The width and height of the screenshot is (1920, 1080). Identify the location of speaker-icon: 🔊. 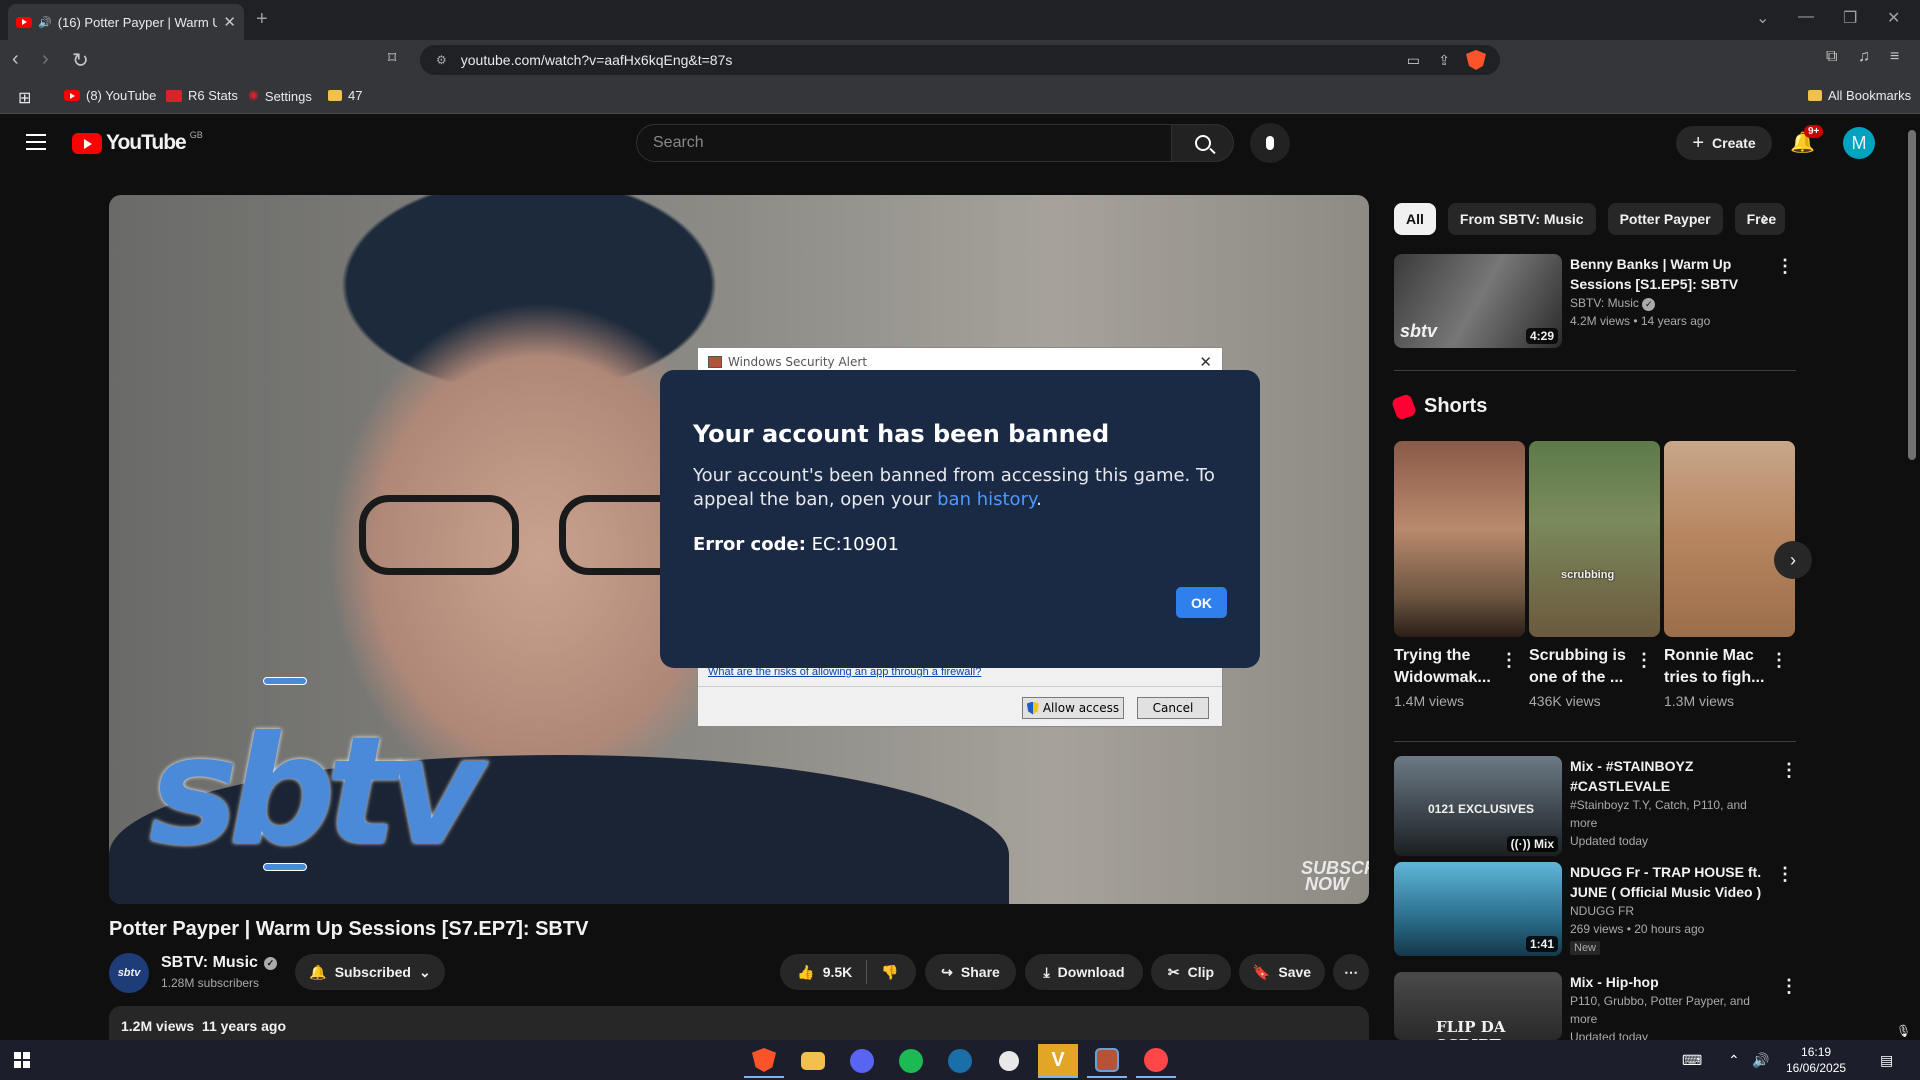
(45, 22).